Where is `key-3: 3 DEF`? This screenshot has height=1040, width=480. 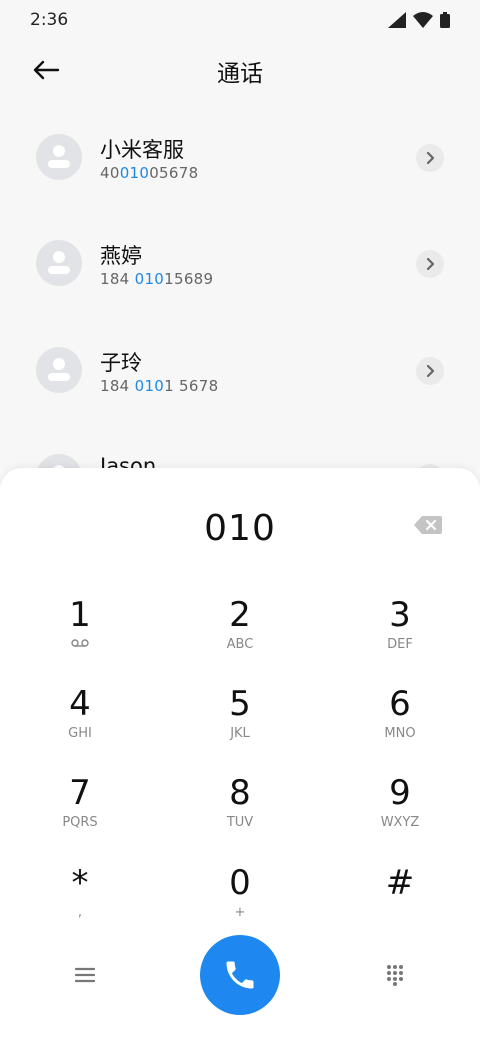
key-3: 3 DEF is located at coordinates (400, 636).